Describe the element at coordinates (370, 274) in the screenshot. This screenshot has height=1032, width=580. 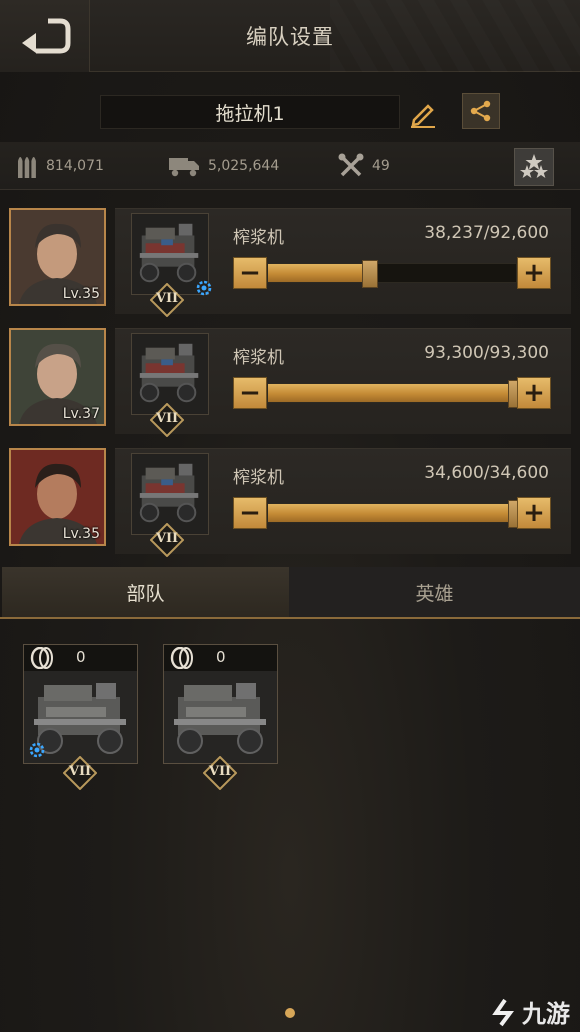
I see `slider-handle` at that location.